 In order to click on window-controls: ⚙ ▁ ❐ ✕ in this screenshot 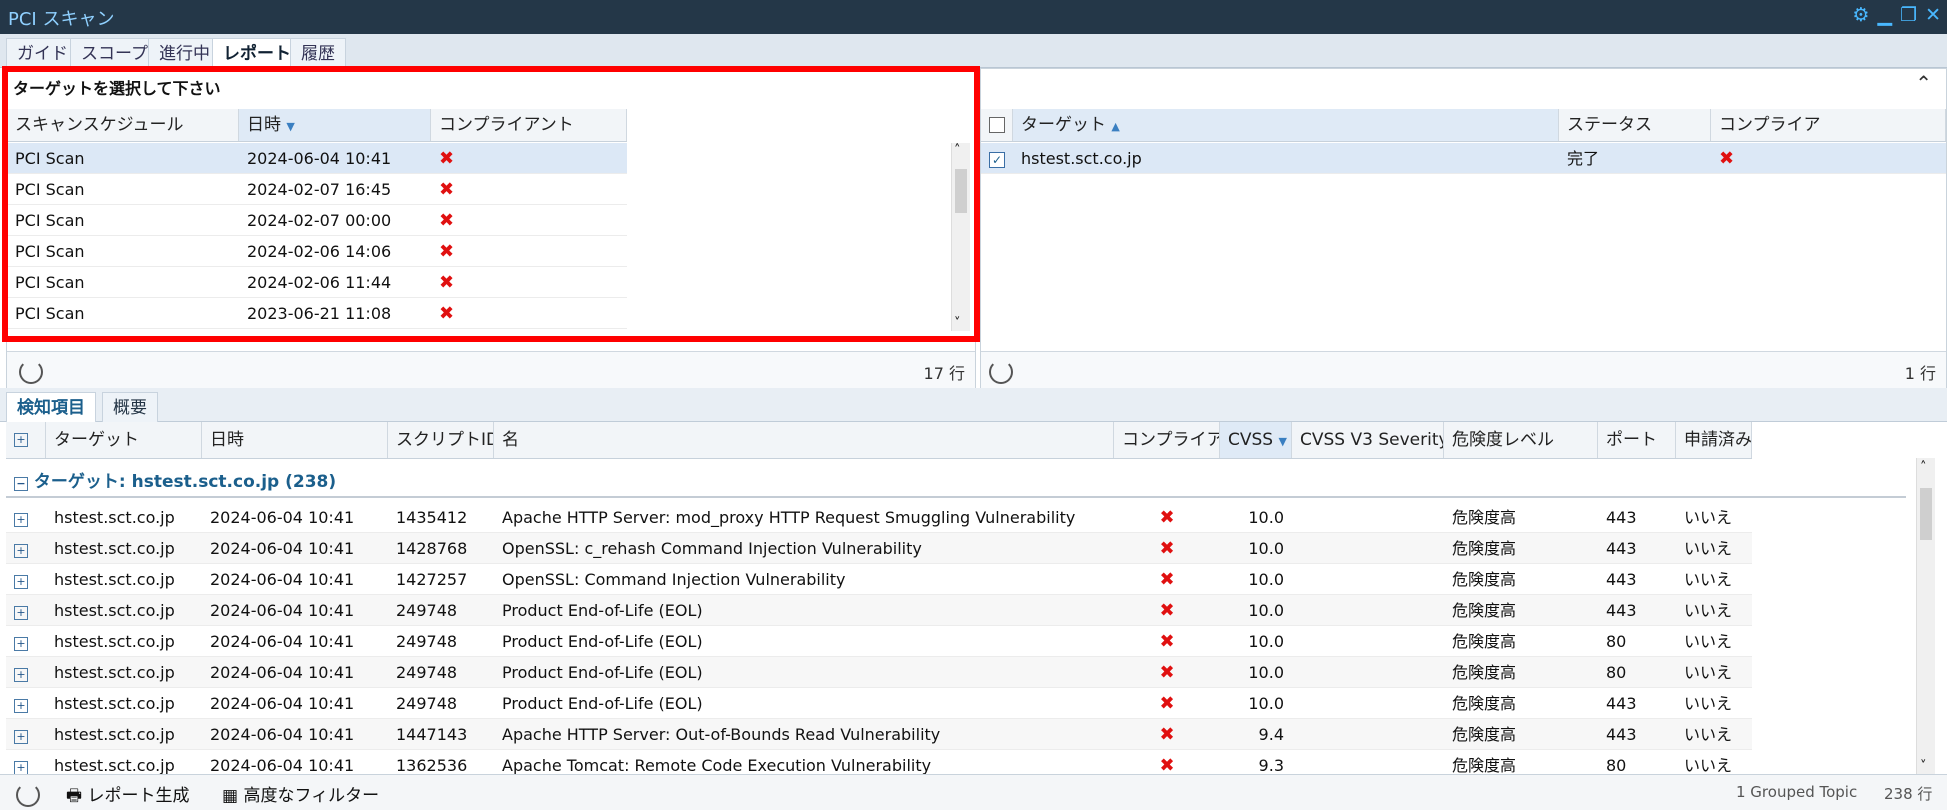, I will do `click(1896, 15)`.